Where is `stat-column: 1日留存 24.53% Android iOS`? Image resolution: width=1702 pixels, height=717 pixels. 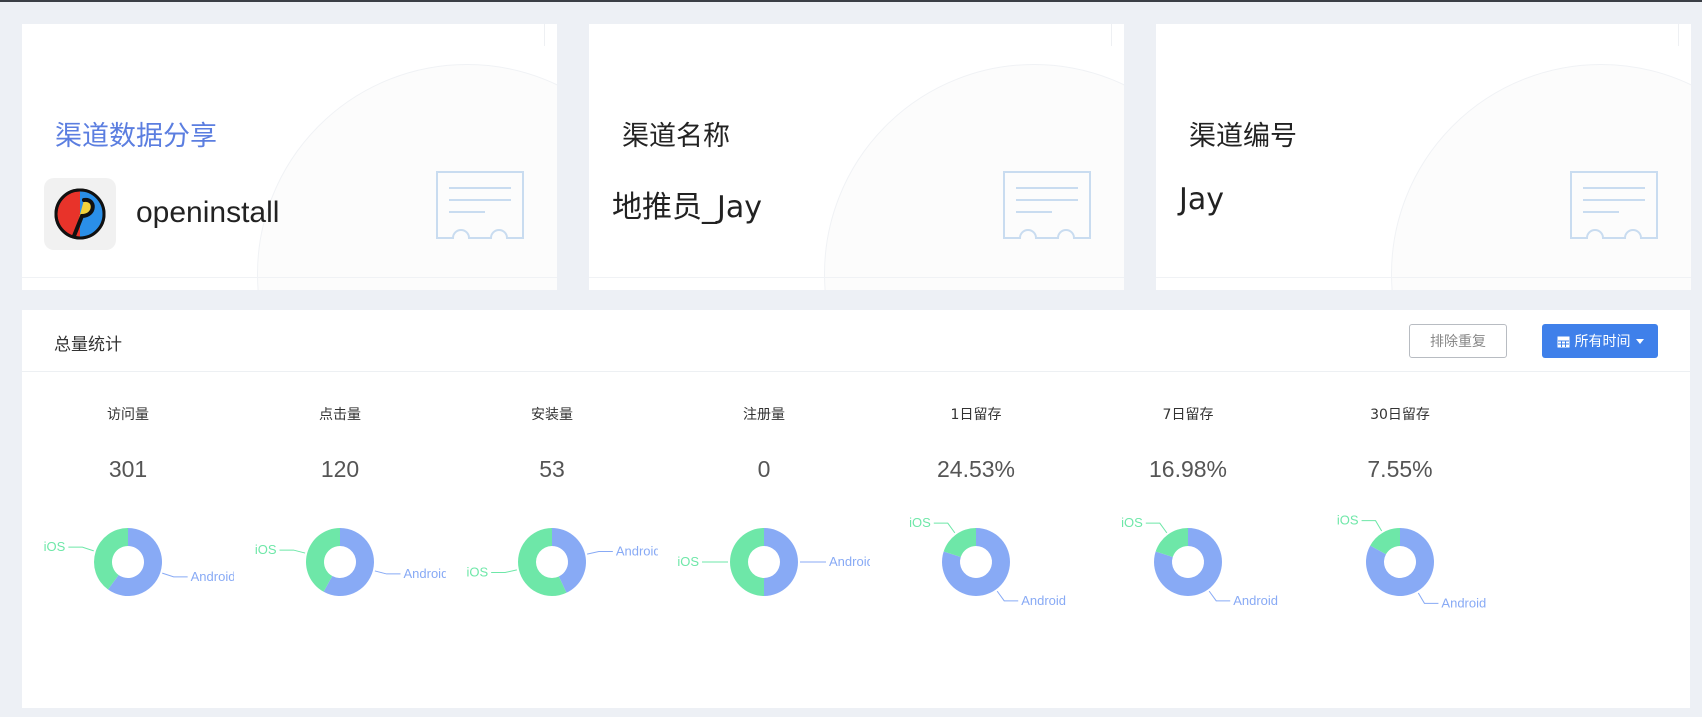 stat-column: 1日留存 24.53% Android iOS is located at coordinates (976, 532).